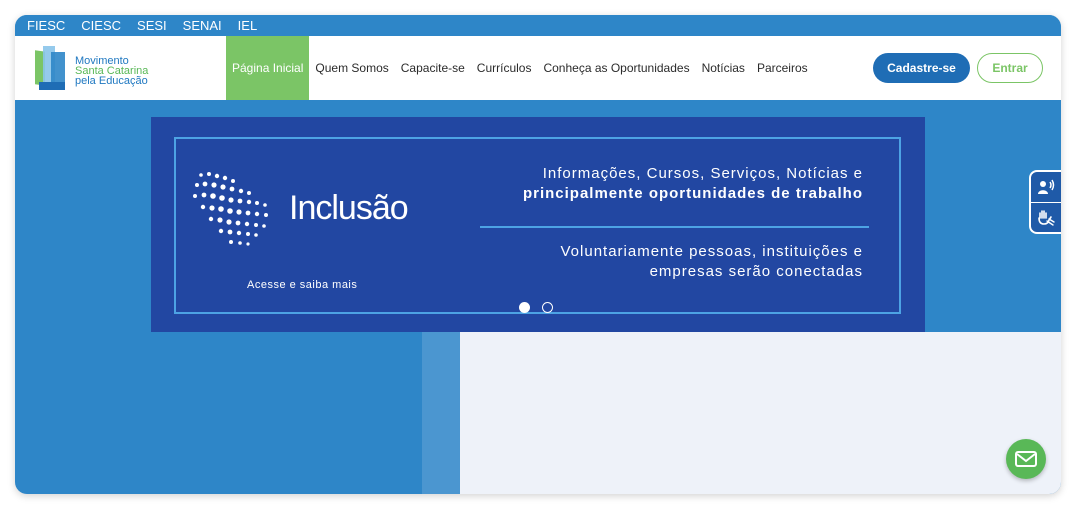  I want to click on contact-chat-button, so click(1026, 459).